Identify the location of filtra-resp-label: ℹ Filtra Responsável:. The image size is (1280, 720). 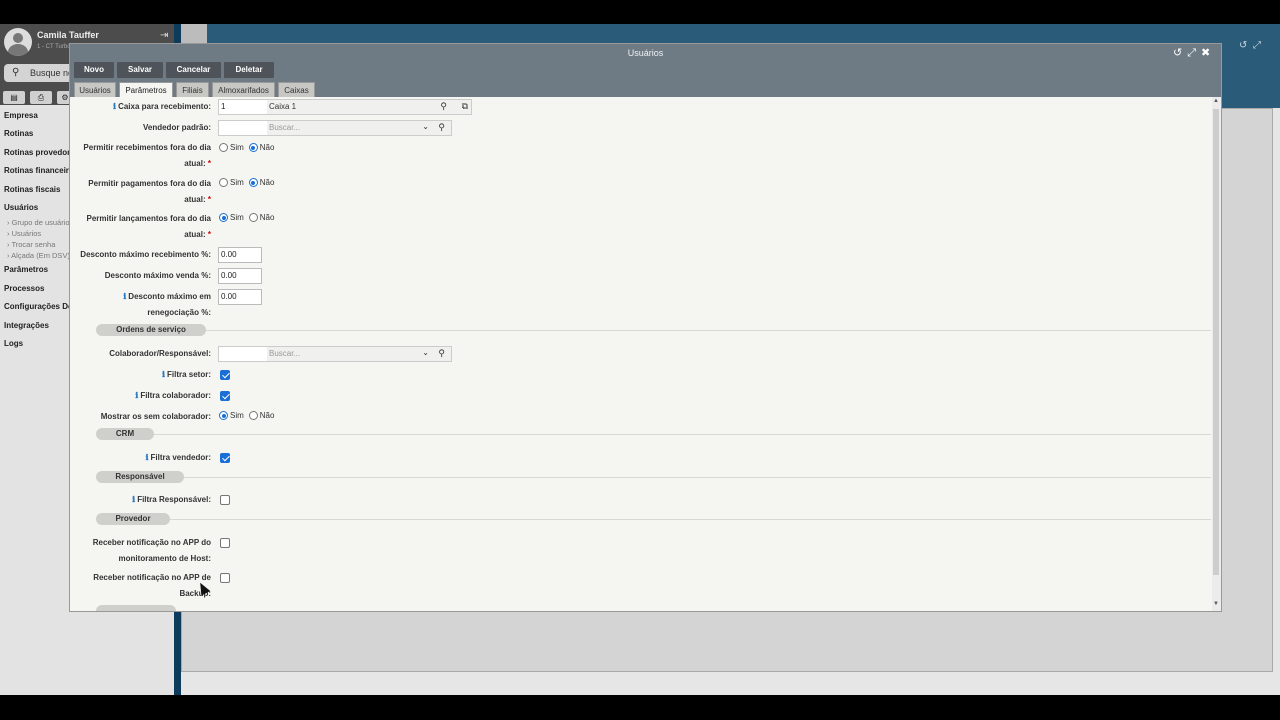
(171, 499).